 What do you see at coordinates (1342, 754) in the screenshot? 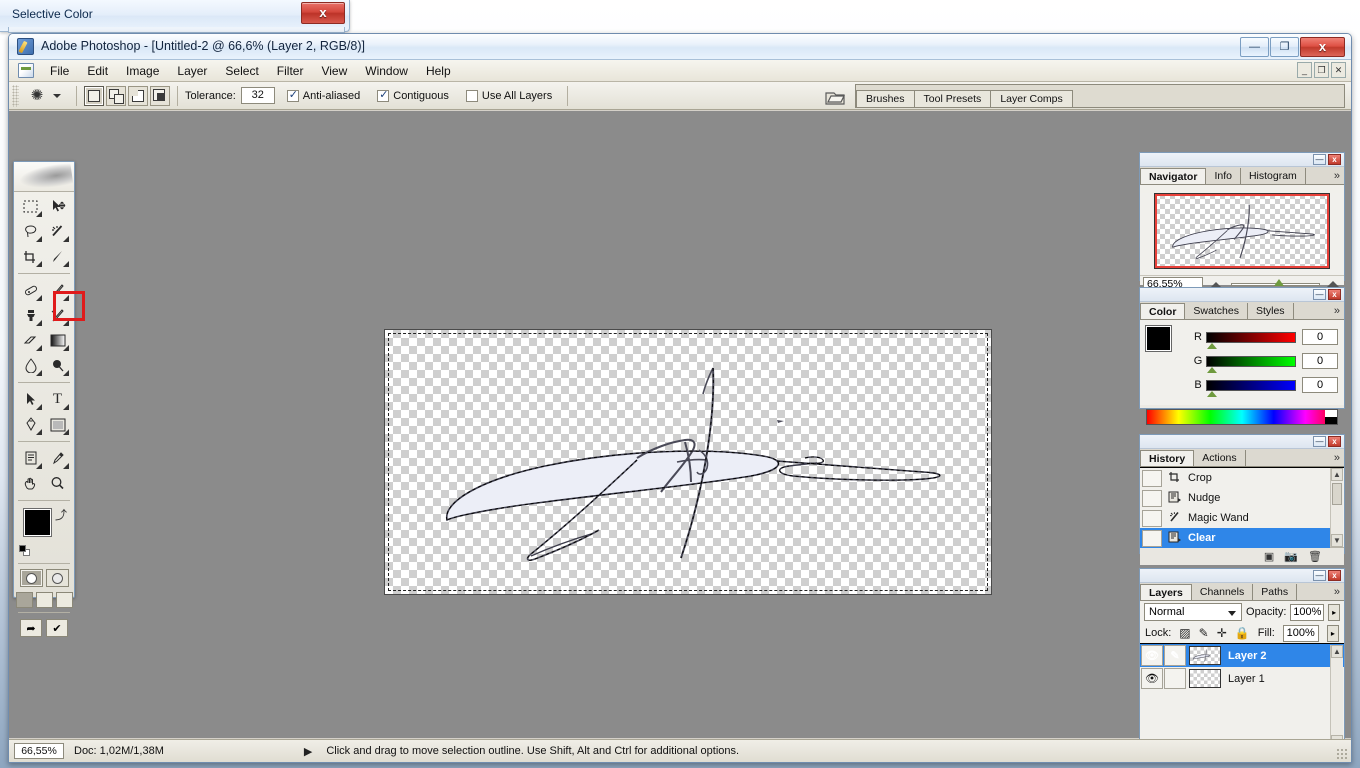
I see `status-resize-grip` at bounding box center [1342, 754].